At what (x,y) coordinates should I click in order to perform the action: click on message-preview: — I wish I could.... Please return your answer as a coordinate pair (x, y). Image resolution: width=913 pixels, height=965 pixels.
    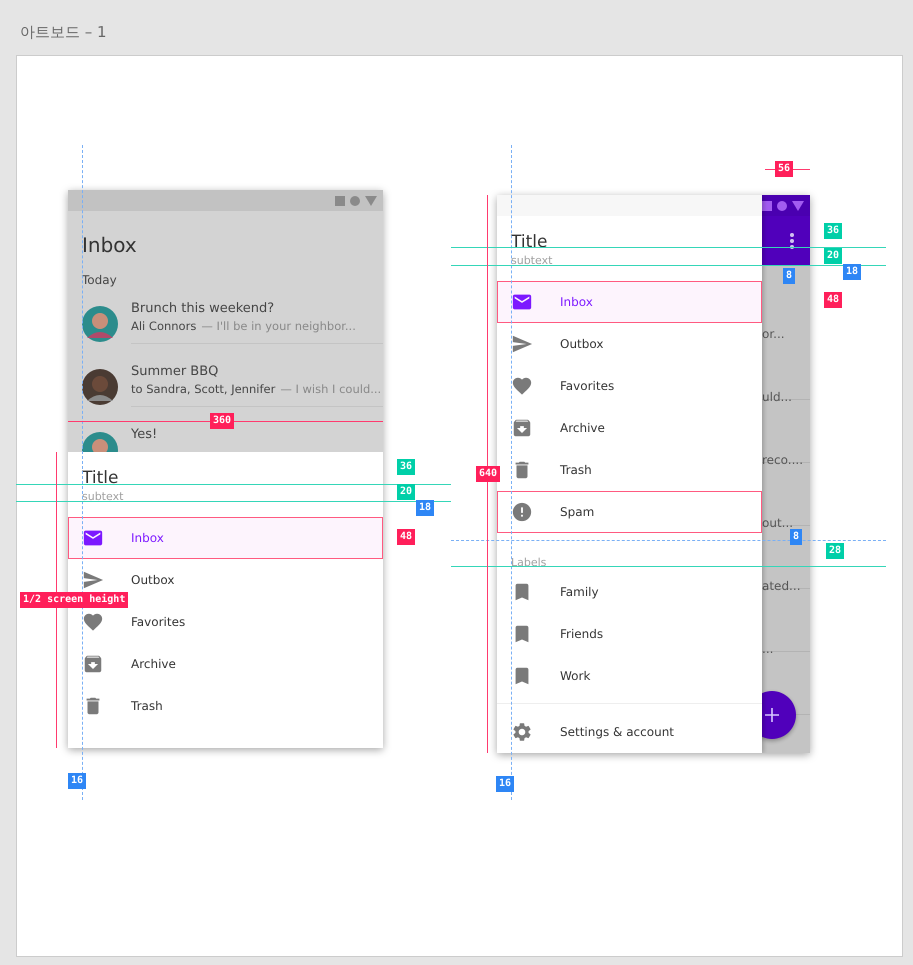
    Looking at the image, I should click on (331, 389).